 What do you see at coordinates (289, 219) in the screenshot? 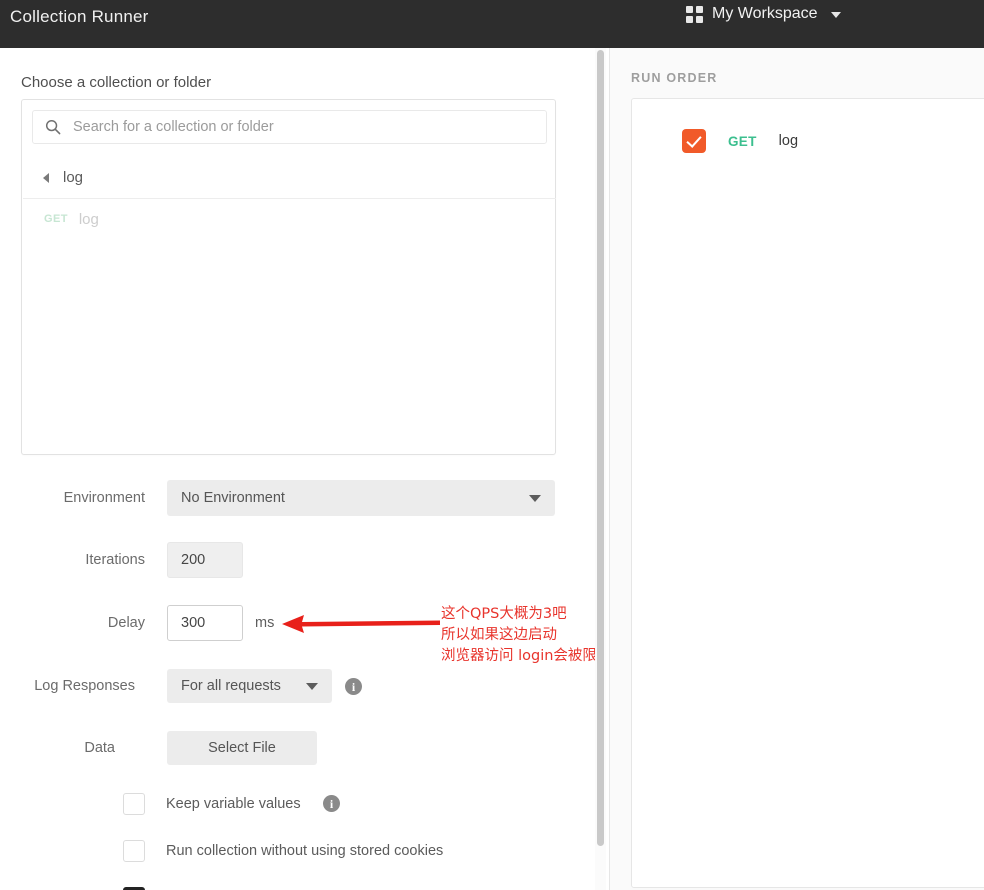
I see `list-item: GET log` at bounding box center [289, 219].